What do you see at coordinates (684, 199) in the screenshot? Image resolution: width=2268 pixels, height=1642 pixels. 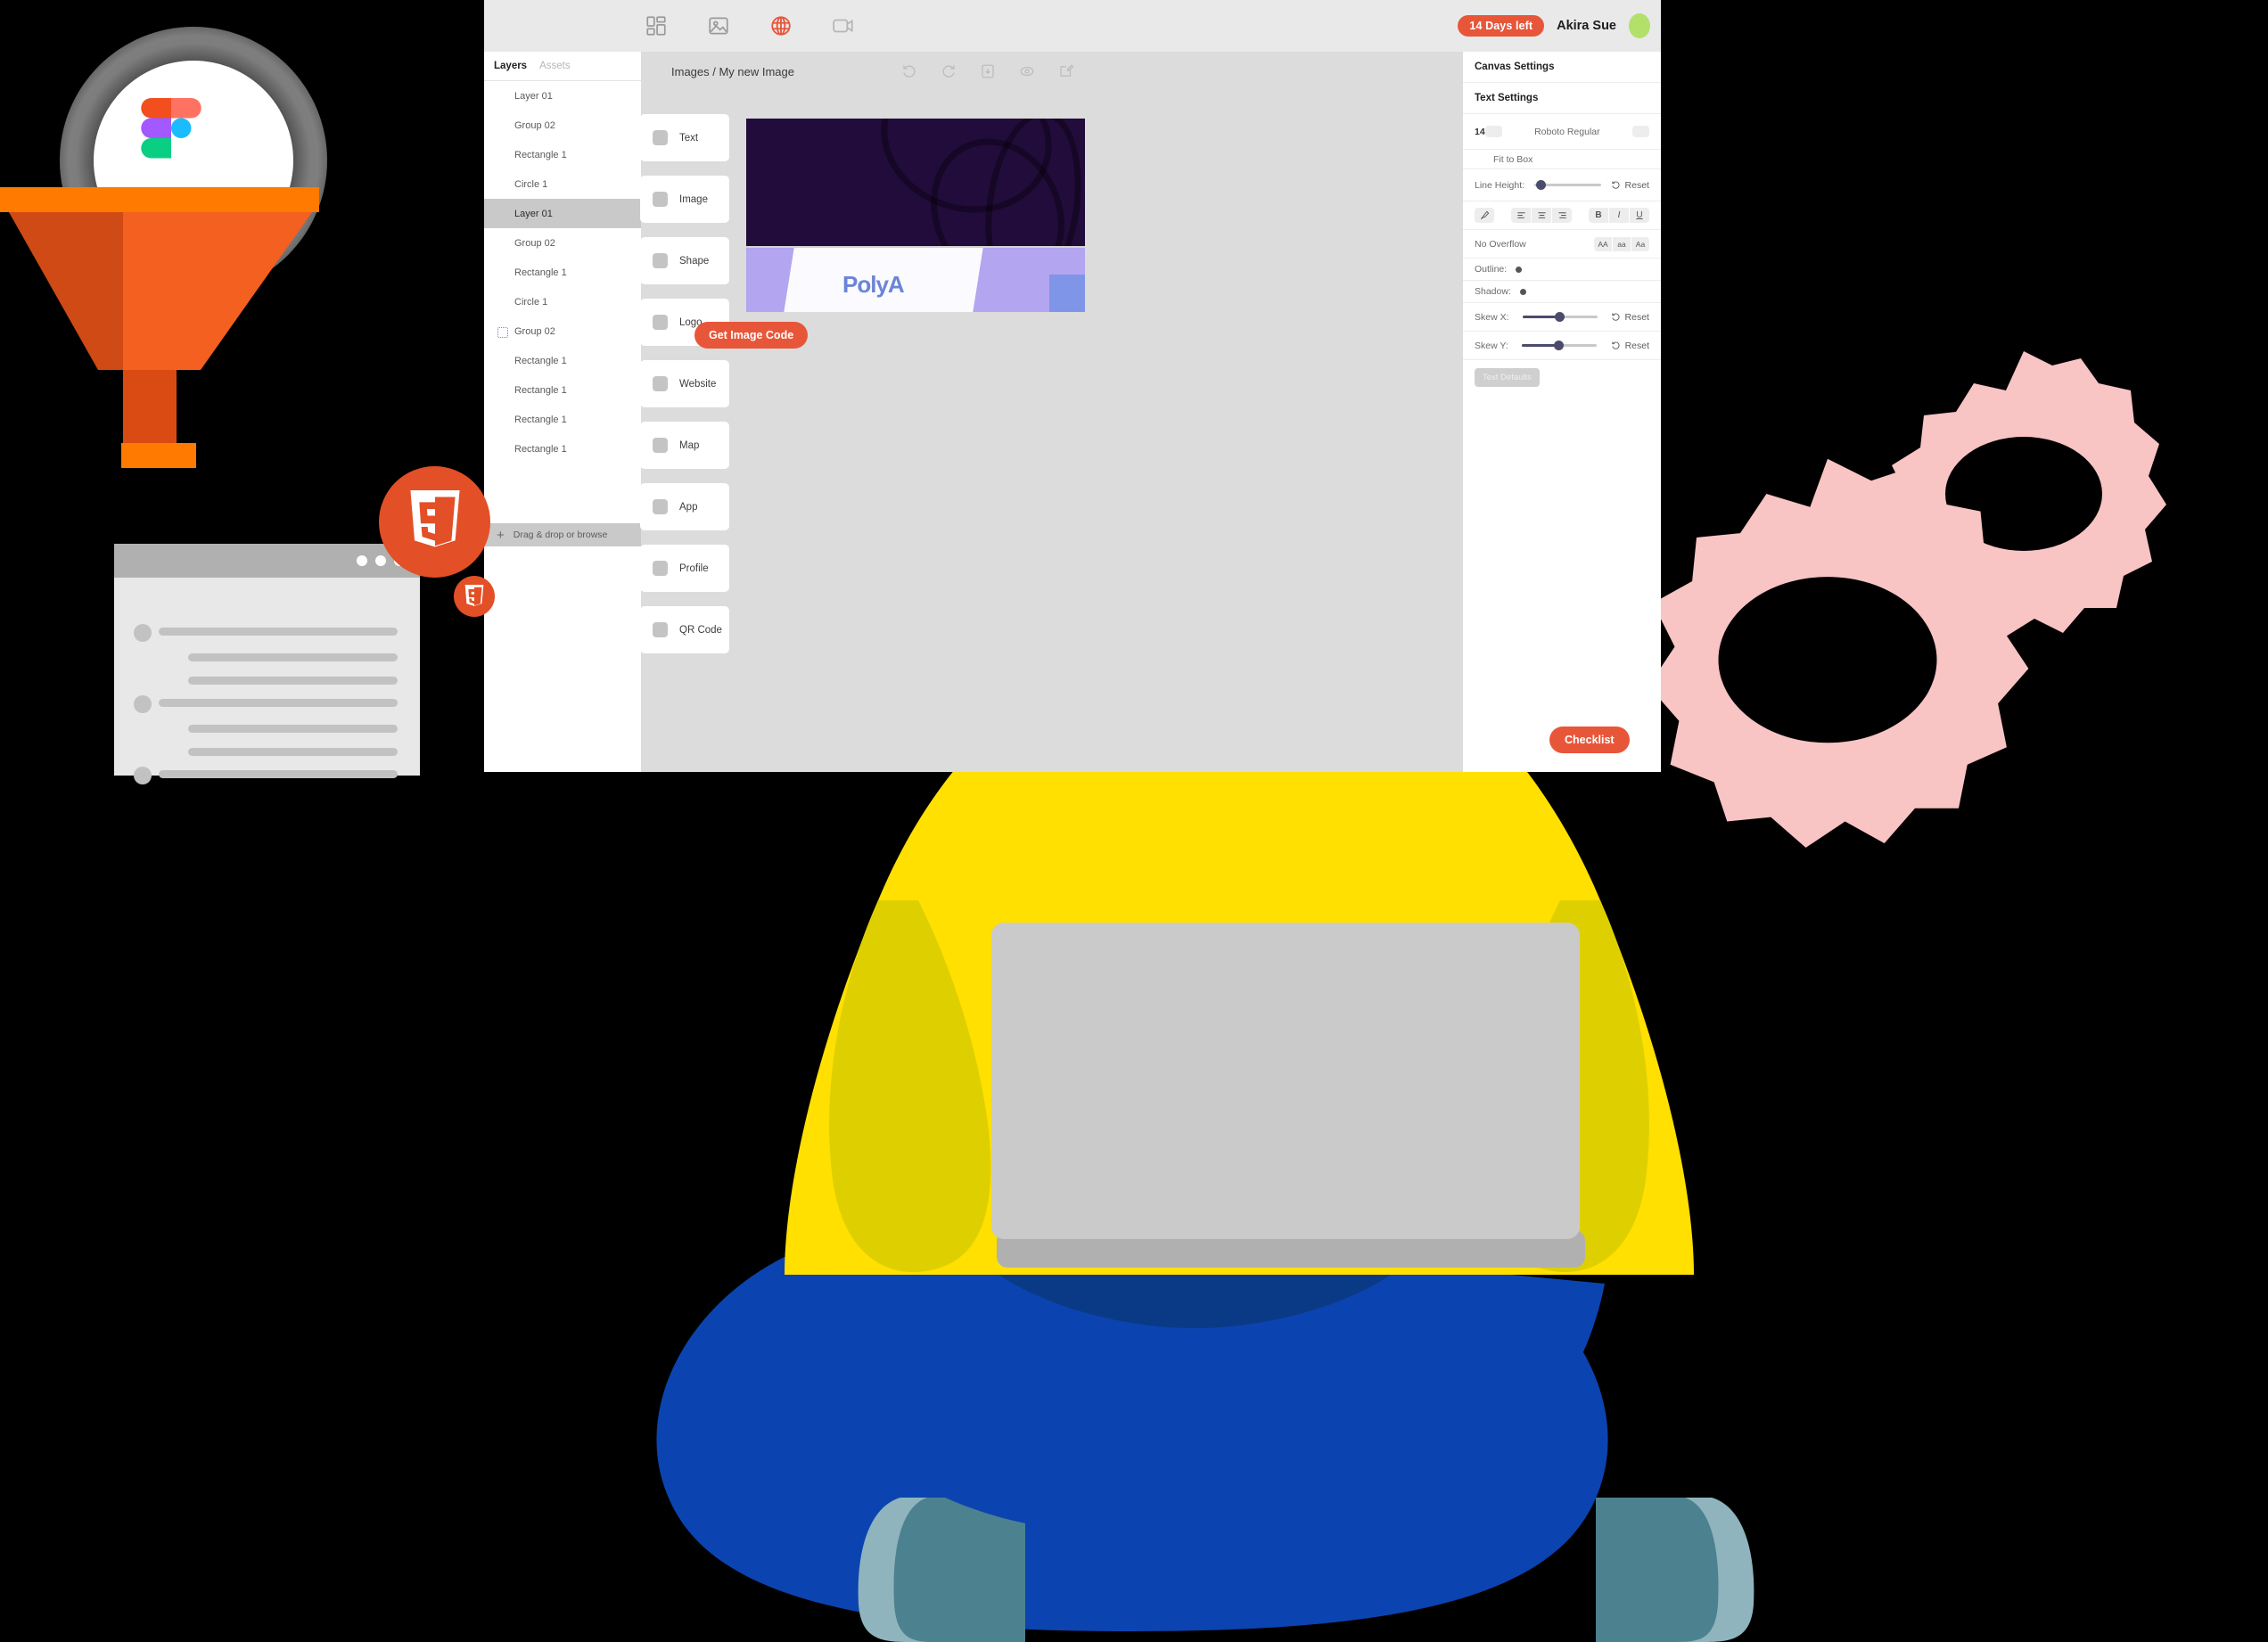 I see `palette-item-image: Image` at bounding box center [684, 199].